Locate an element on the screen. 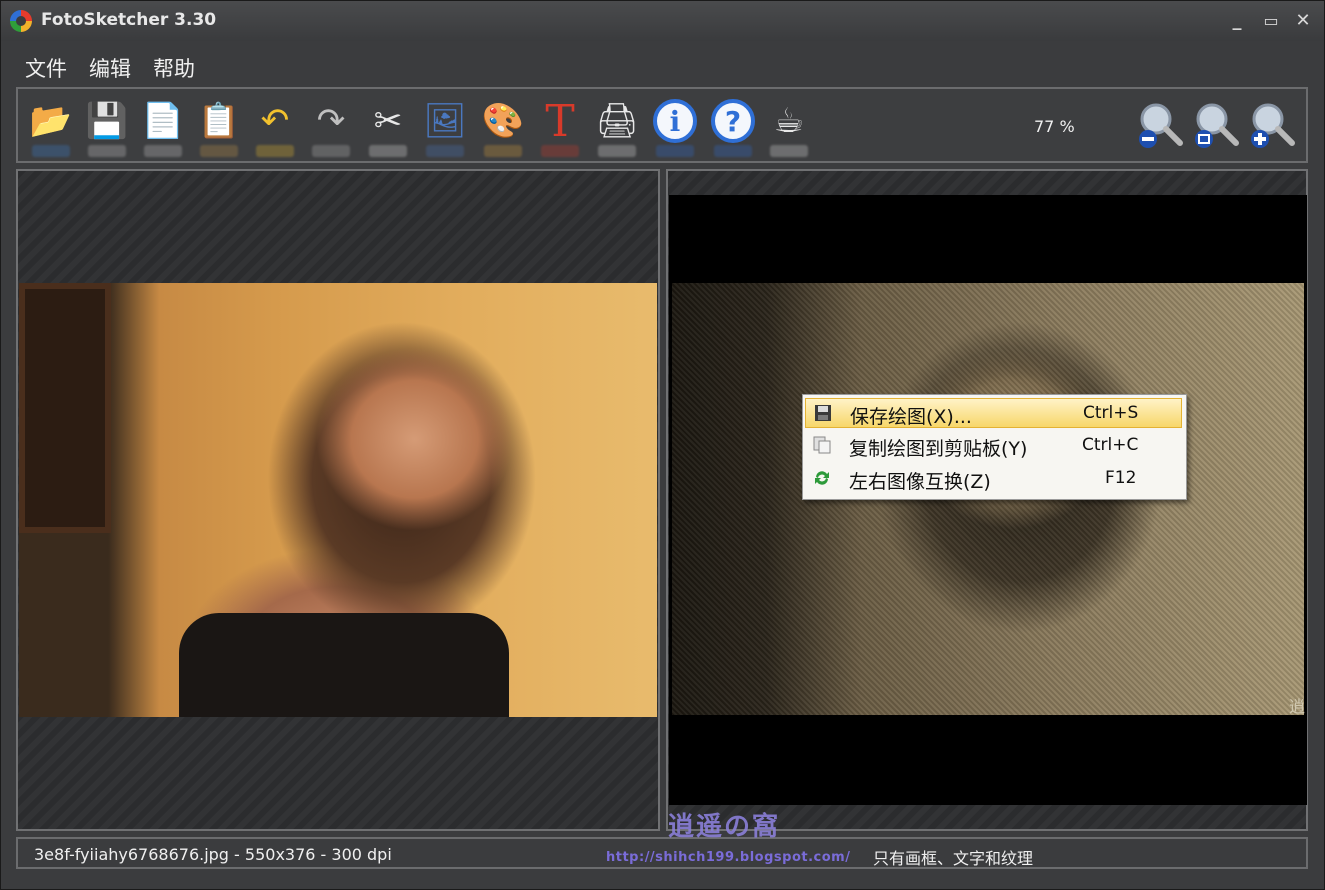  photo-dark-clothing is located at coordinates (344, 665).